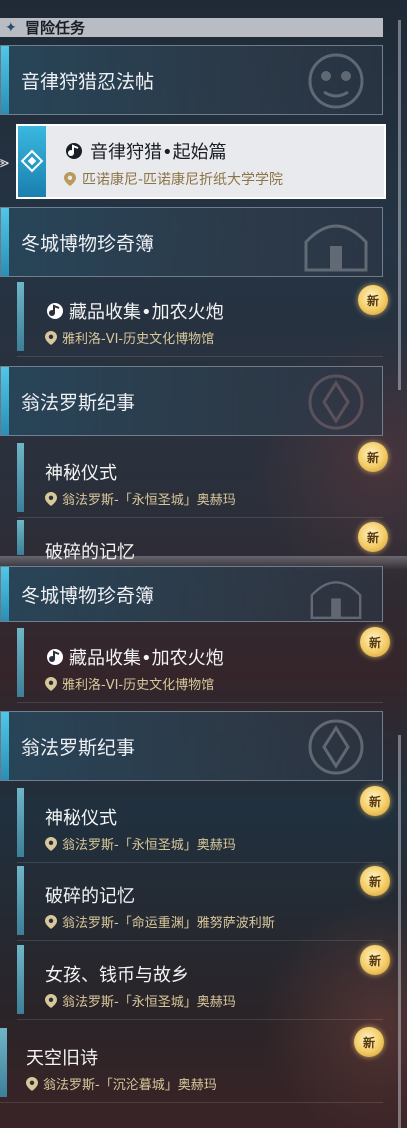 The height and width of the screenshot is (1128, 407). I want to click on quest-name: 破碎的记忆, so click(90, 896).